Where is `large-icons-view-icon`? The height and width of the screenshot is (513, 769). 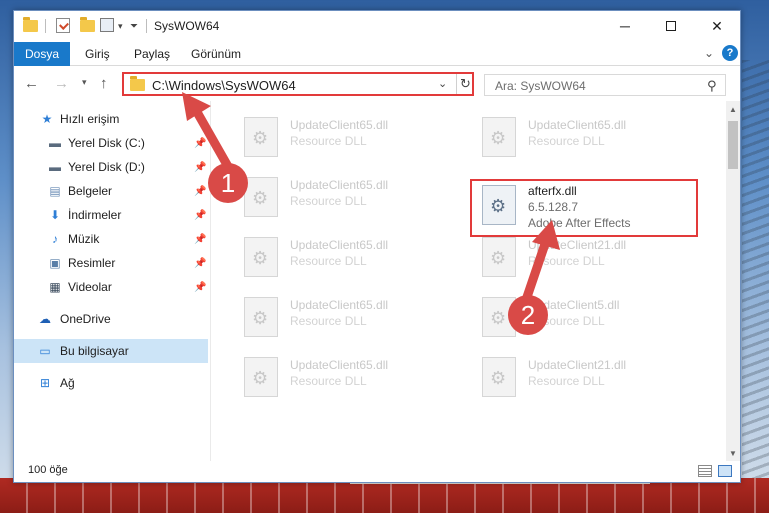
large-icons-view-icon is located at coordinates (725, 471).